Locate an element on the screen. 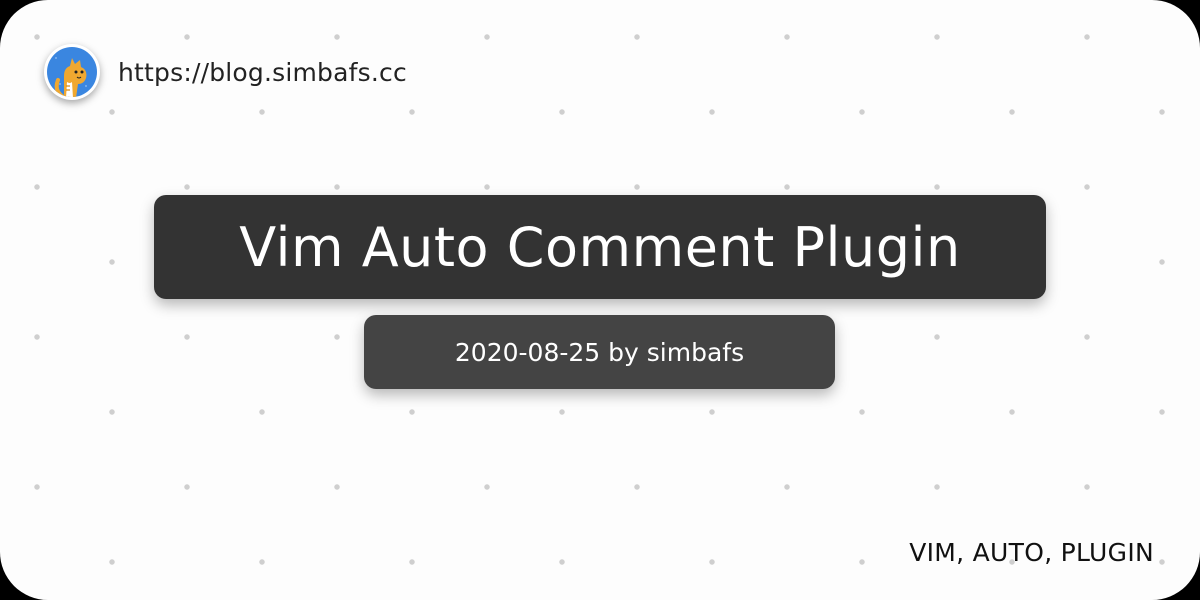 The height and width of the screenshot is (600, 1200). post-title: Vim Auto Comment Plugin is located at coordinates (600, 247).